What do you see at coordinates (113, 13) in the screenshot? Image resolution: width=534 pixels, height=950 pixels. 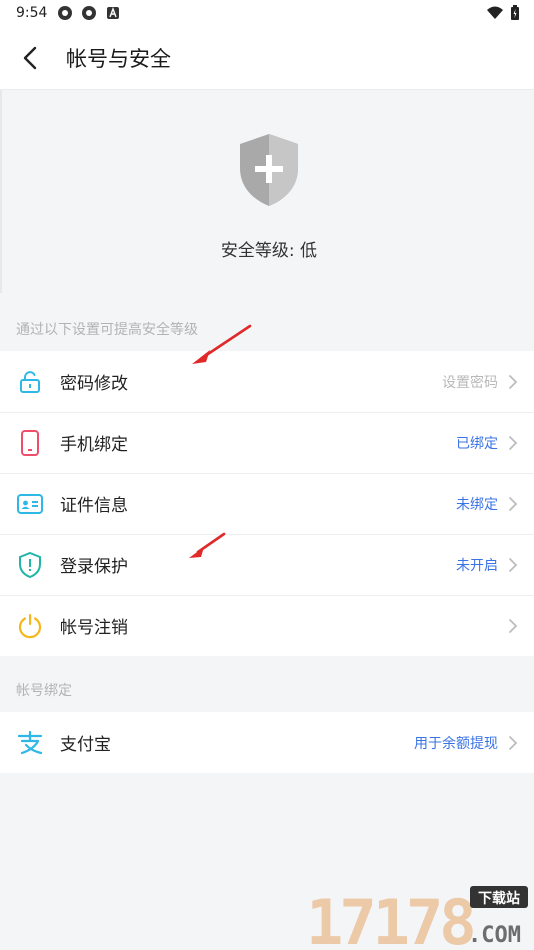 I see `text-notification-icon` at bounding box center [113, 13].